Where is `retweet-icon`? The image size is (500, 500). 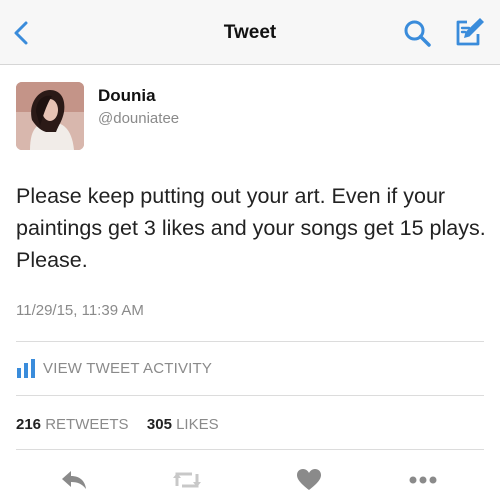
retweet-icon is located at coordinates (186, 480).